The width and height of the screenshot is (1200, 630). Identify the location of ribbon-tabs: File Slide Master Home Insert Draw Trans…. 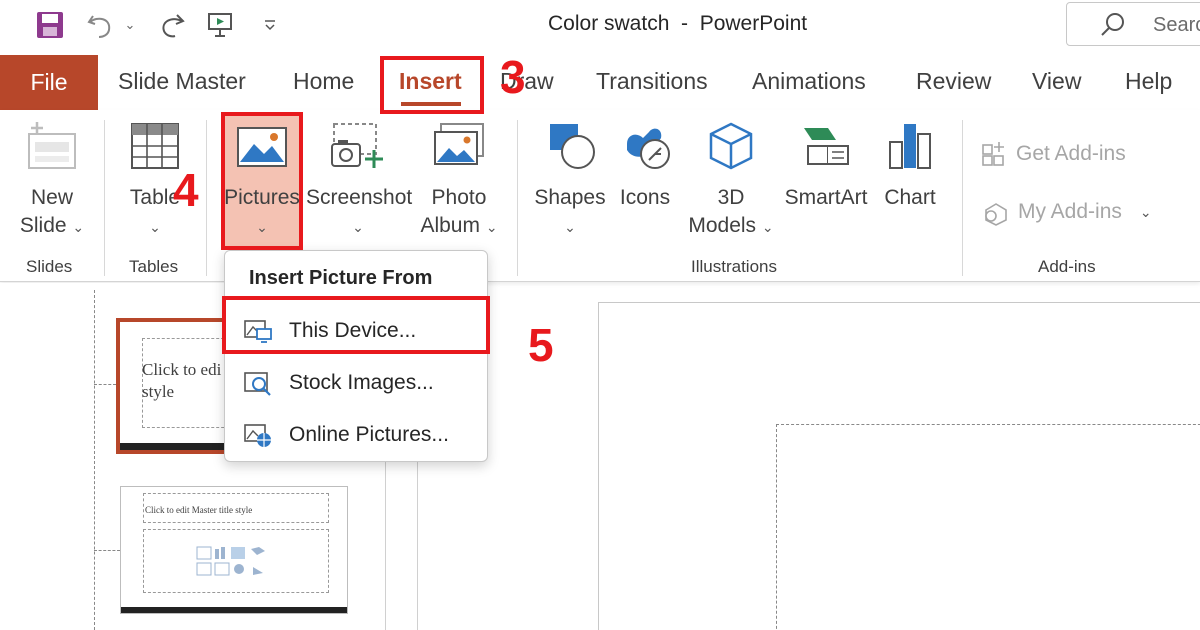
(600, 82).